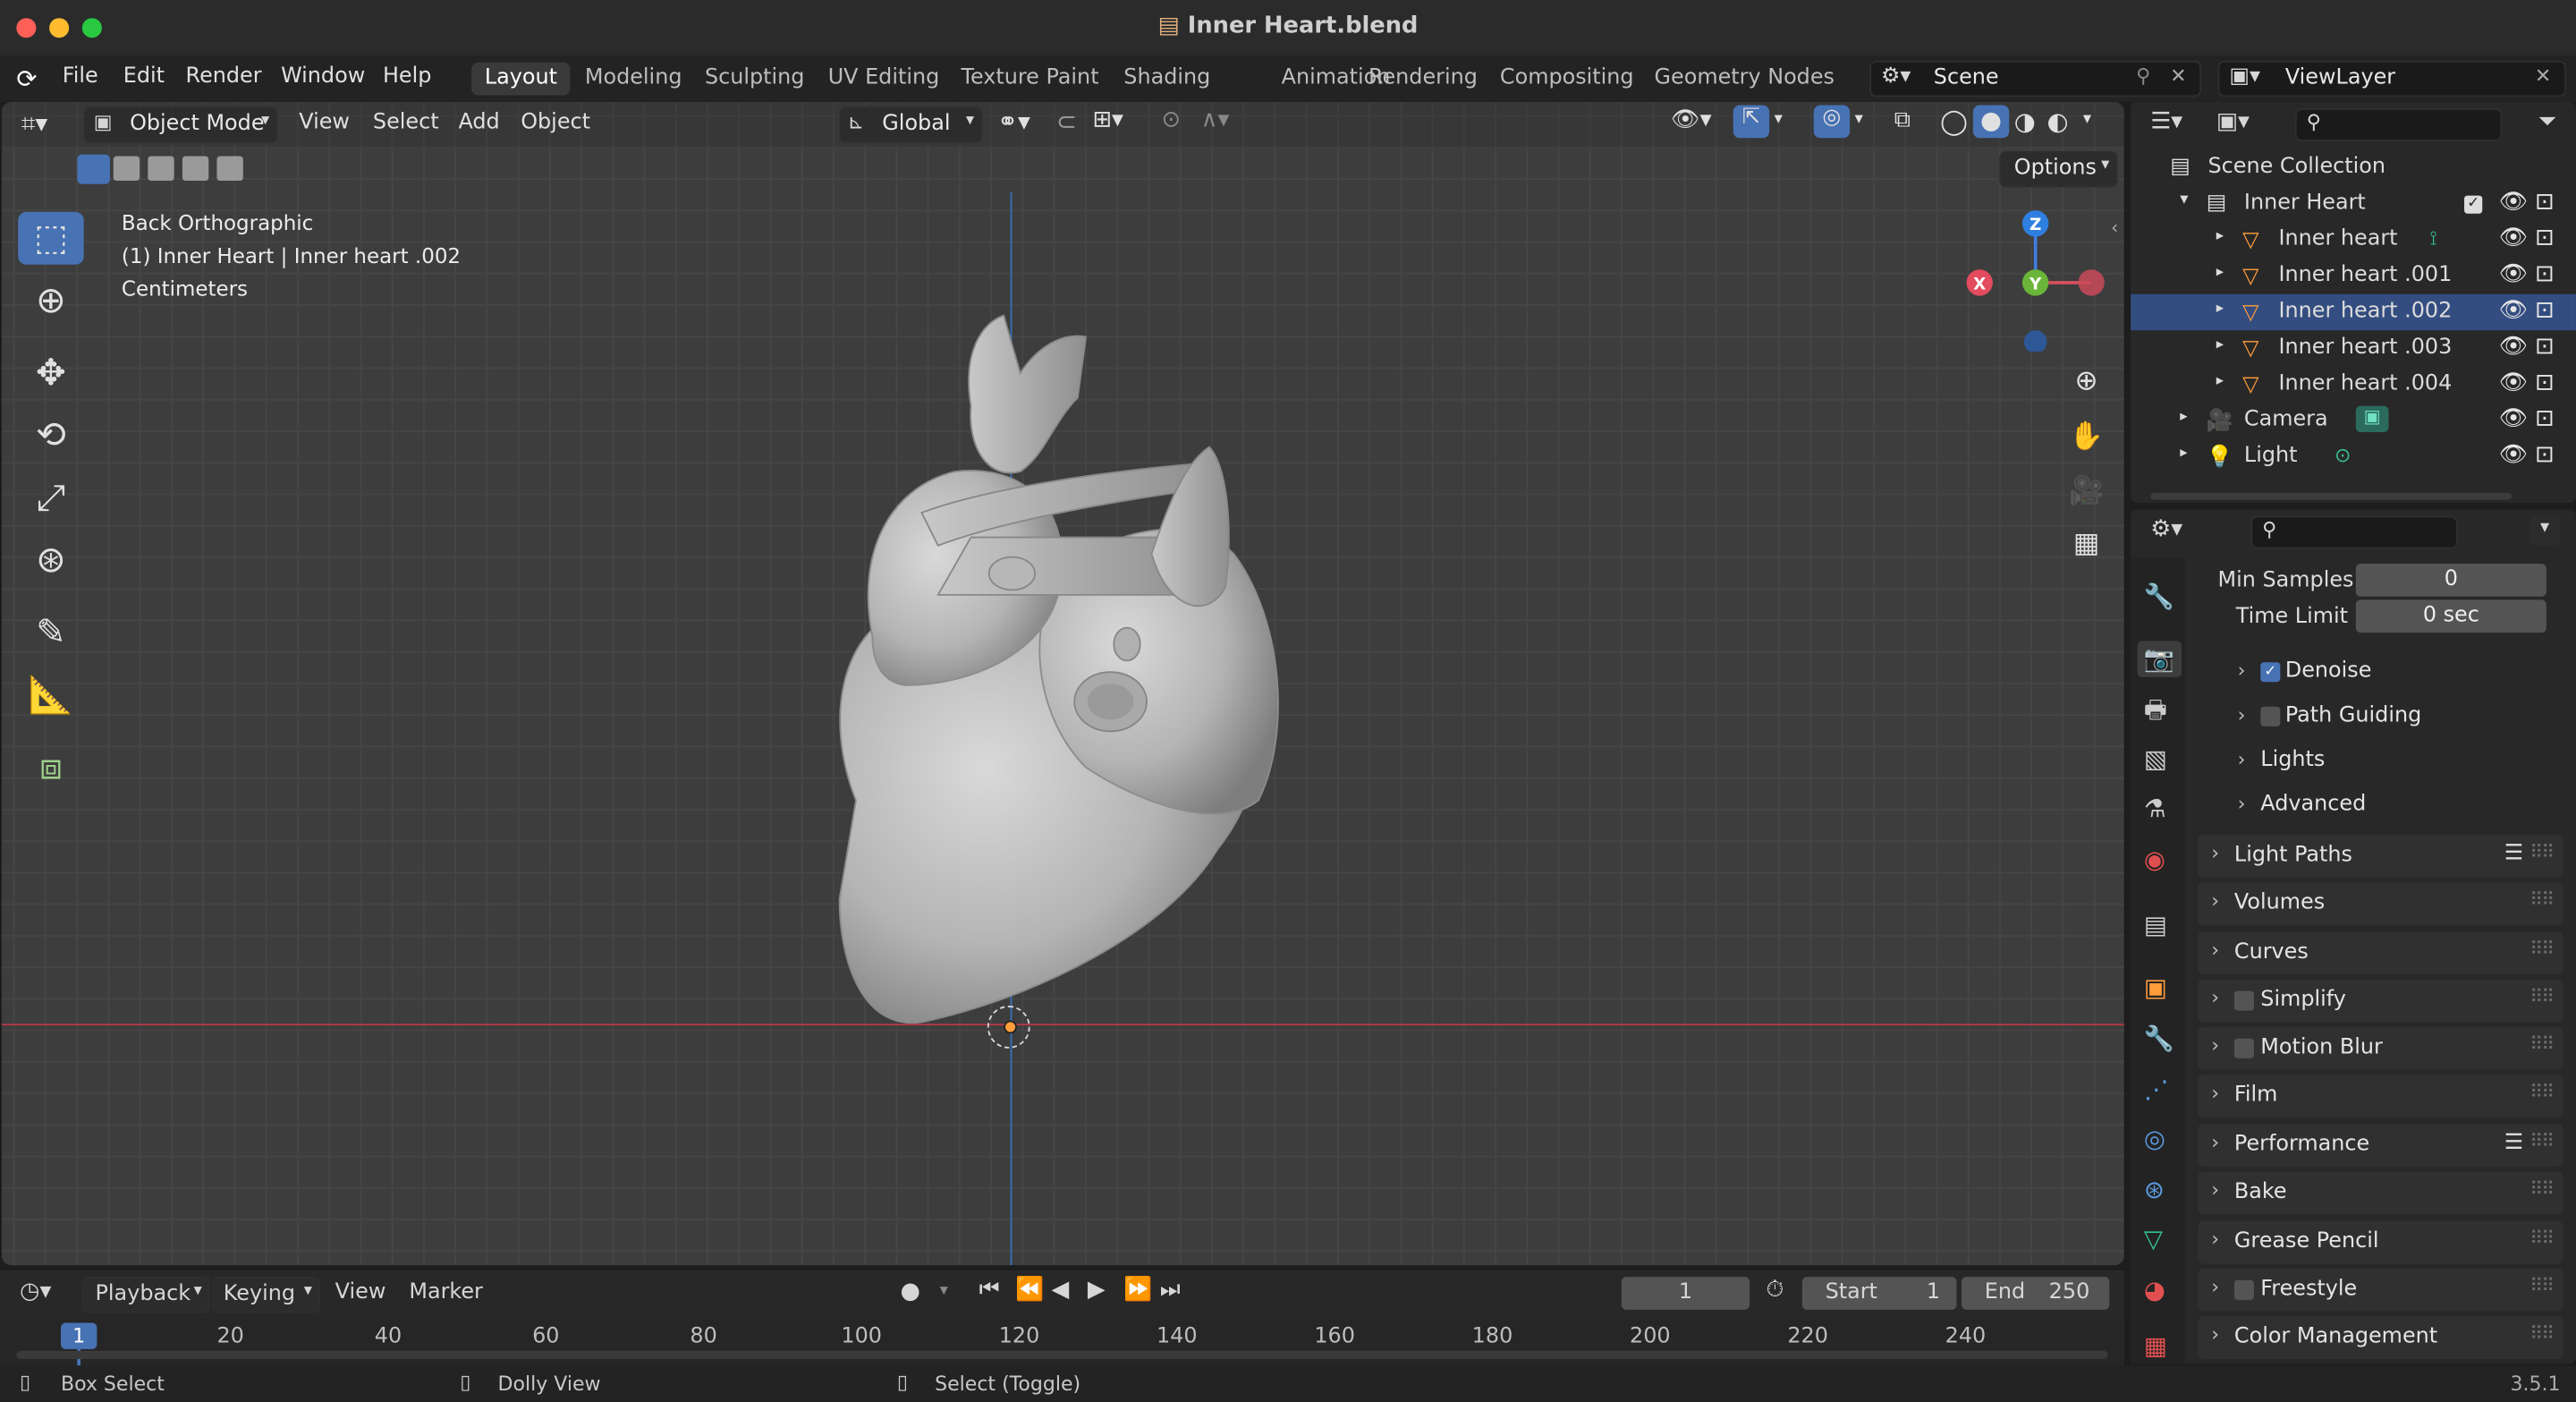  What do you see at coordinates (2353, 167) in the screenshot?
I see `outliner-item-scene-collection: ▤ Scene Collection` at bounding box center [2353, 167].